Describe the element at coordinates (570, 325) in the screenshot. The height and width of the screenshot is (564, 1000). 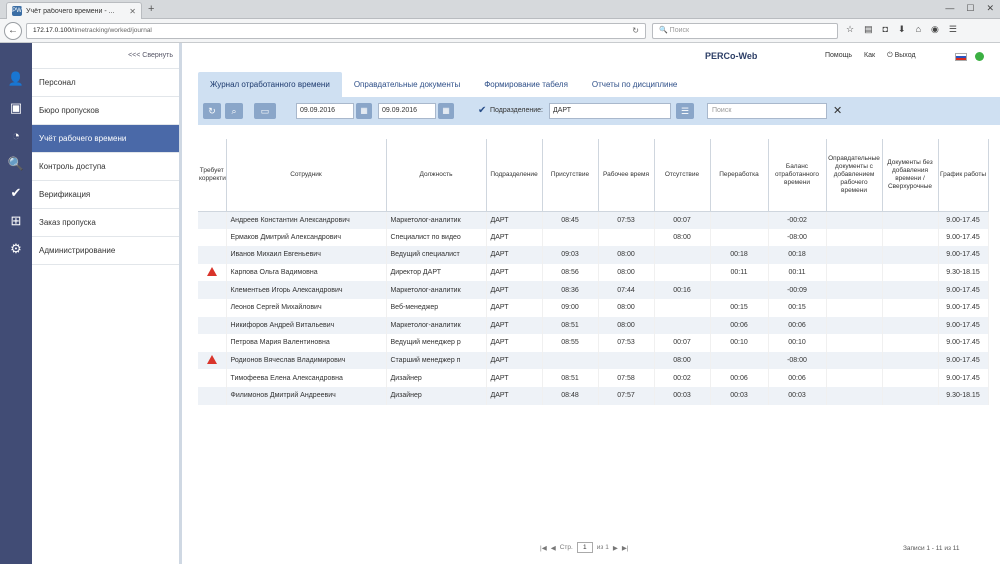
I see `cell-presence: 08:51` at that location.